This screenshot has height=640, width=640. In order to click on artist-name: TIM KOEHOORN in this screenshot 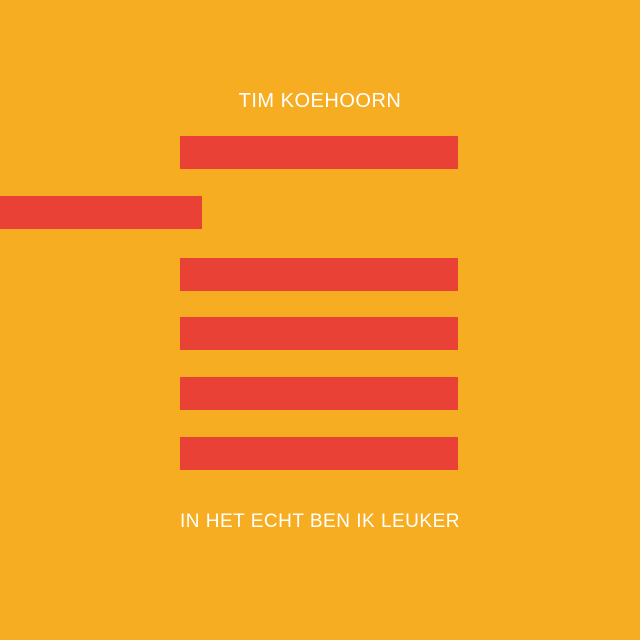, I will do `click(320, 101)`.